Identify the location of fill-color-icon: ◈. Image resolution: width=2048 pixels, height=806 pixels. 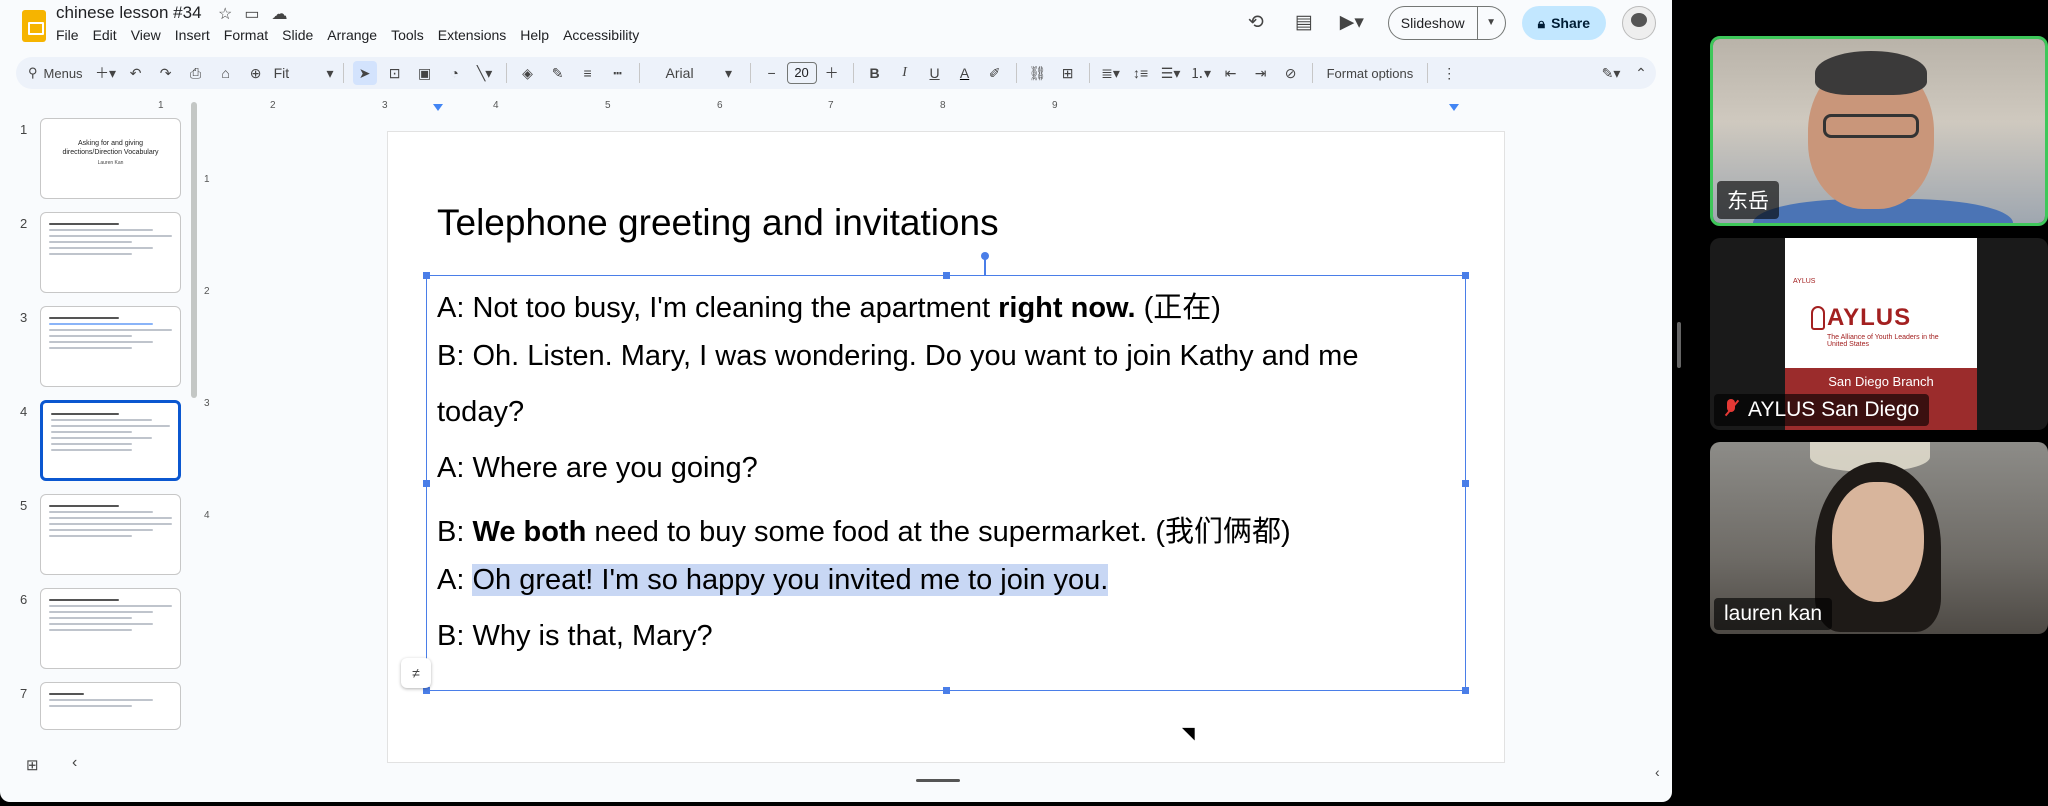
(528, 73).